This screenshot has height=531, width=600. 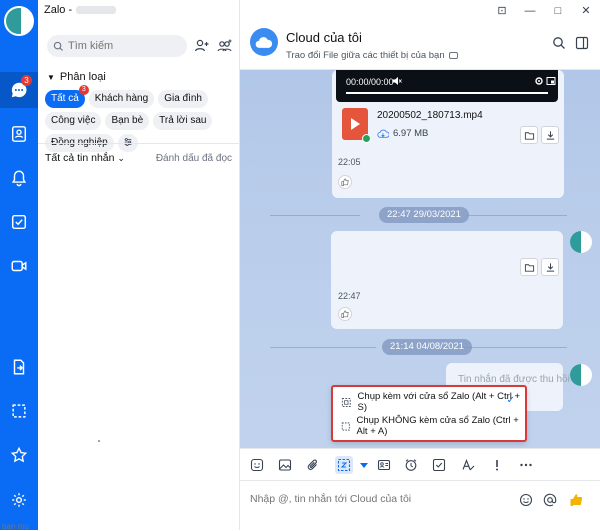 I want to click on composer-toolbar, so click(x=420, y=464).